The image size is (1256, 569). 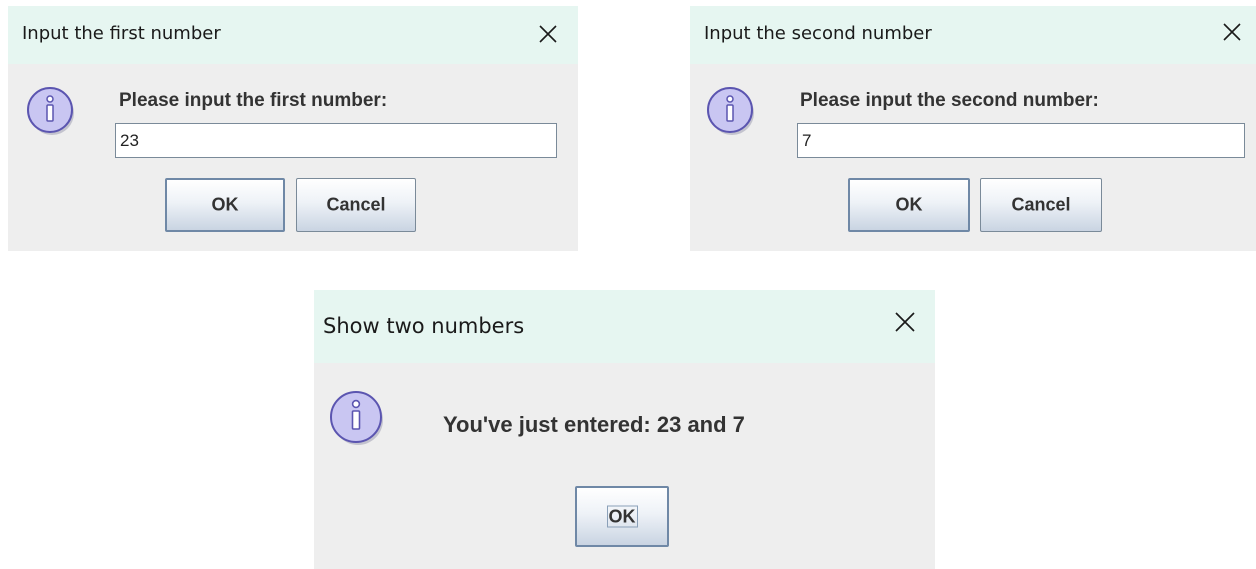 What do you see at coordinates (293, 35) in the screenshot?
I see `title-bar: Input the first number` at bounding box center [293, 35].